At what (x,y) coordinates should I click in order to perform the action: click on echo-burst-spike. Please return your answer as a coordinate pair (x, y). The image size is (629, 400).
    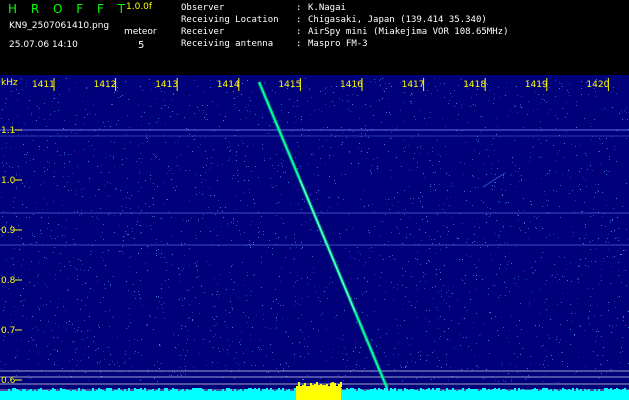
    Looking at the image, I should click on (315, 385).